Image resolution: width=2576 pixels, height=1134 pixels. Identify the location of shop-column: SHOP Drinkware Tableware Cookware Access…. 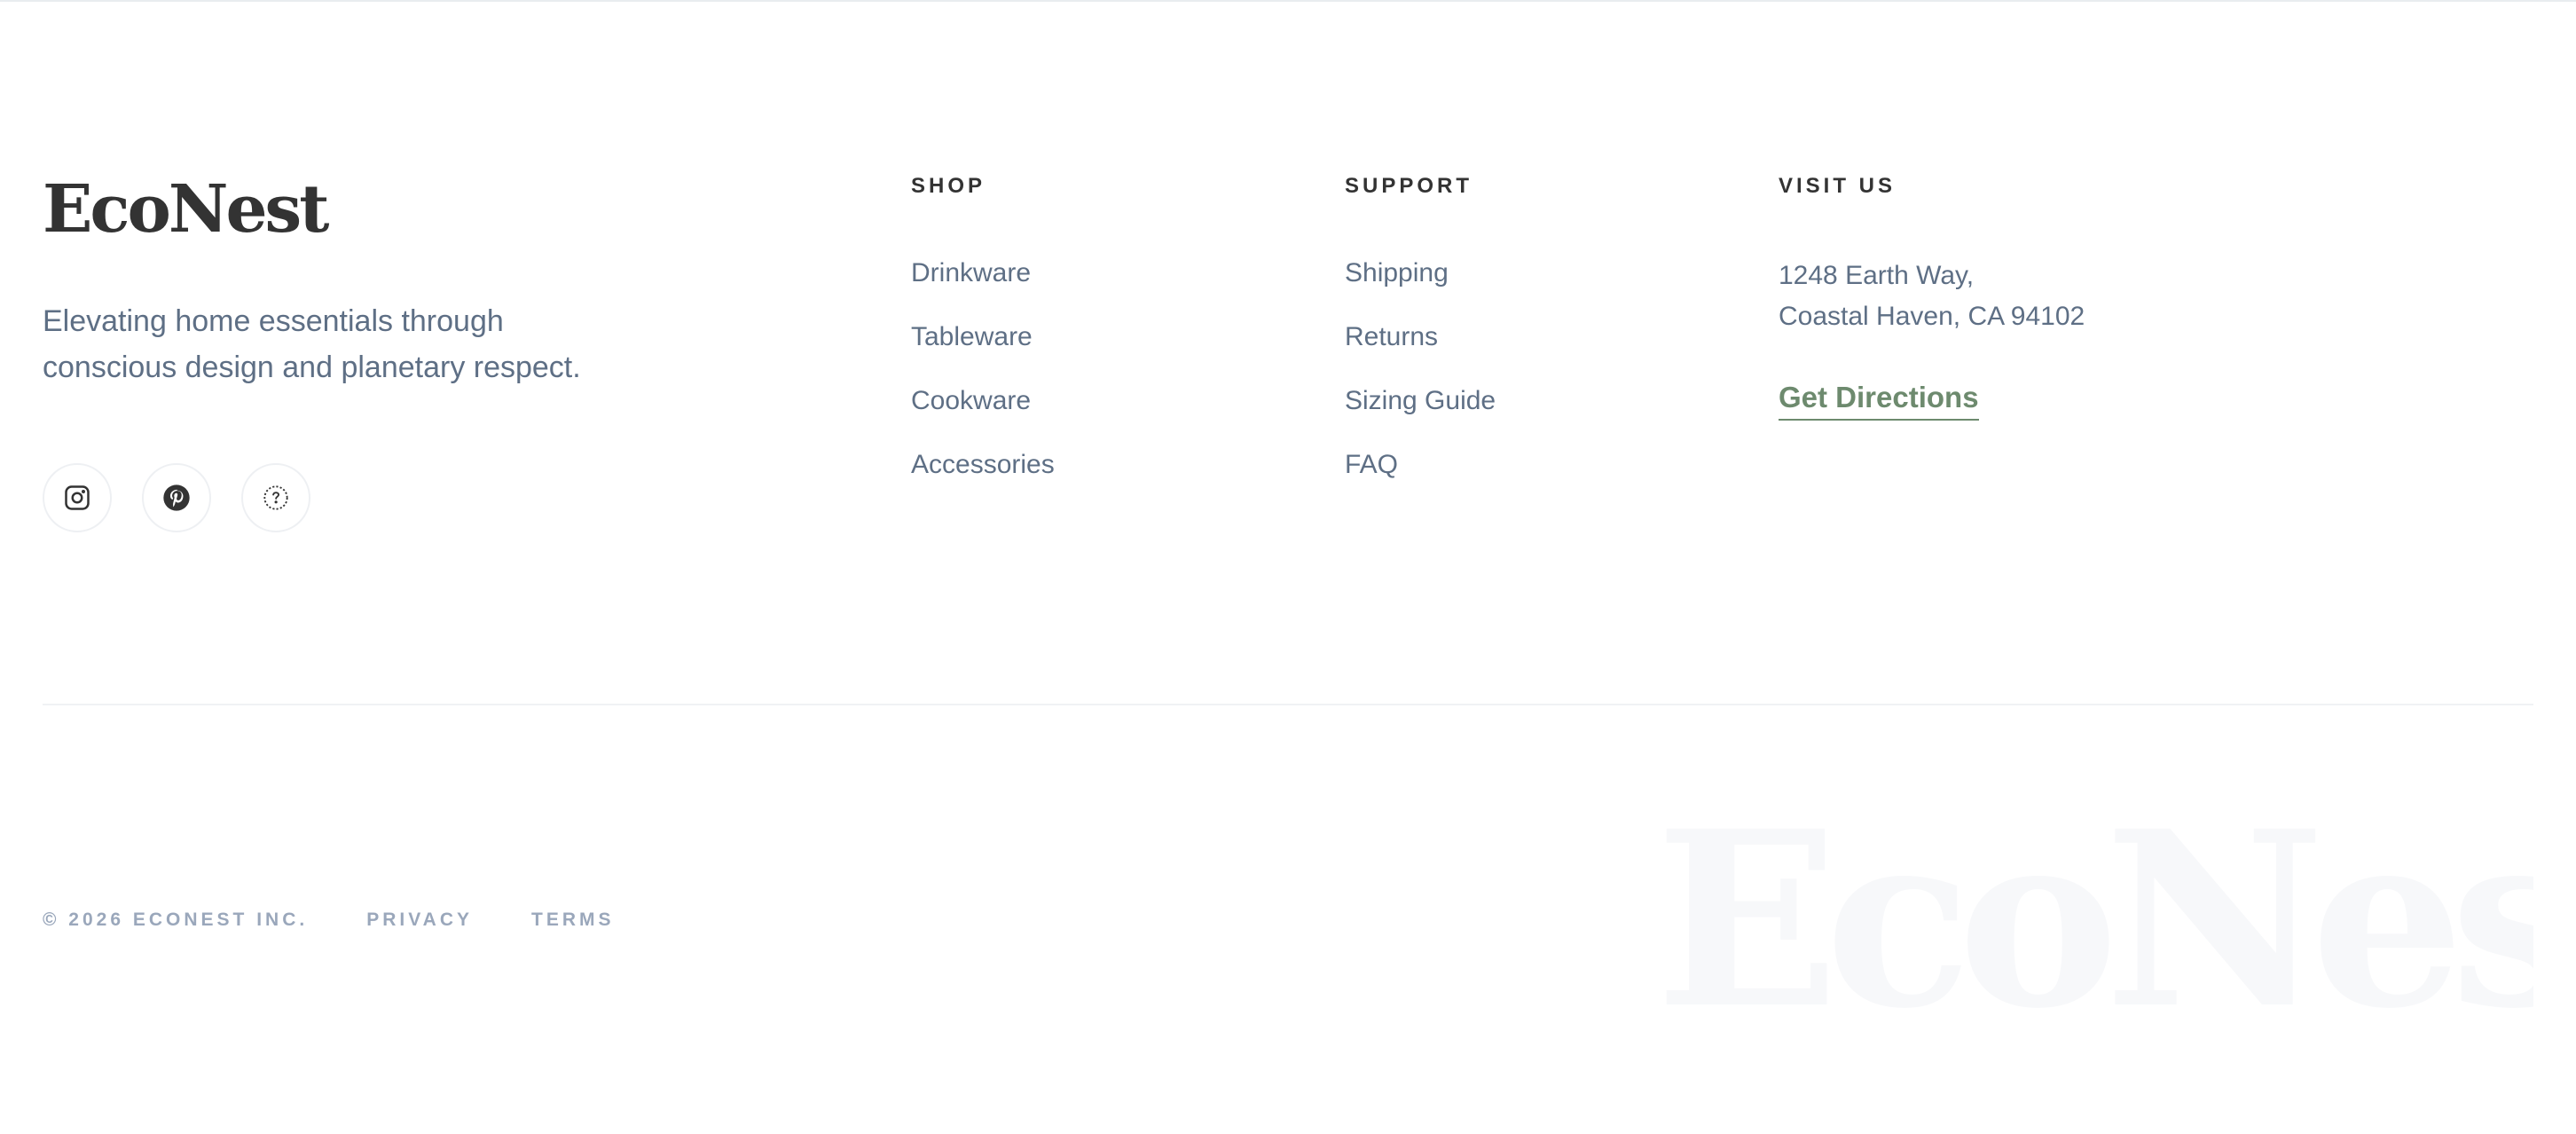
(983, 341).